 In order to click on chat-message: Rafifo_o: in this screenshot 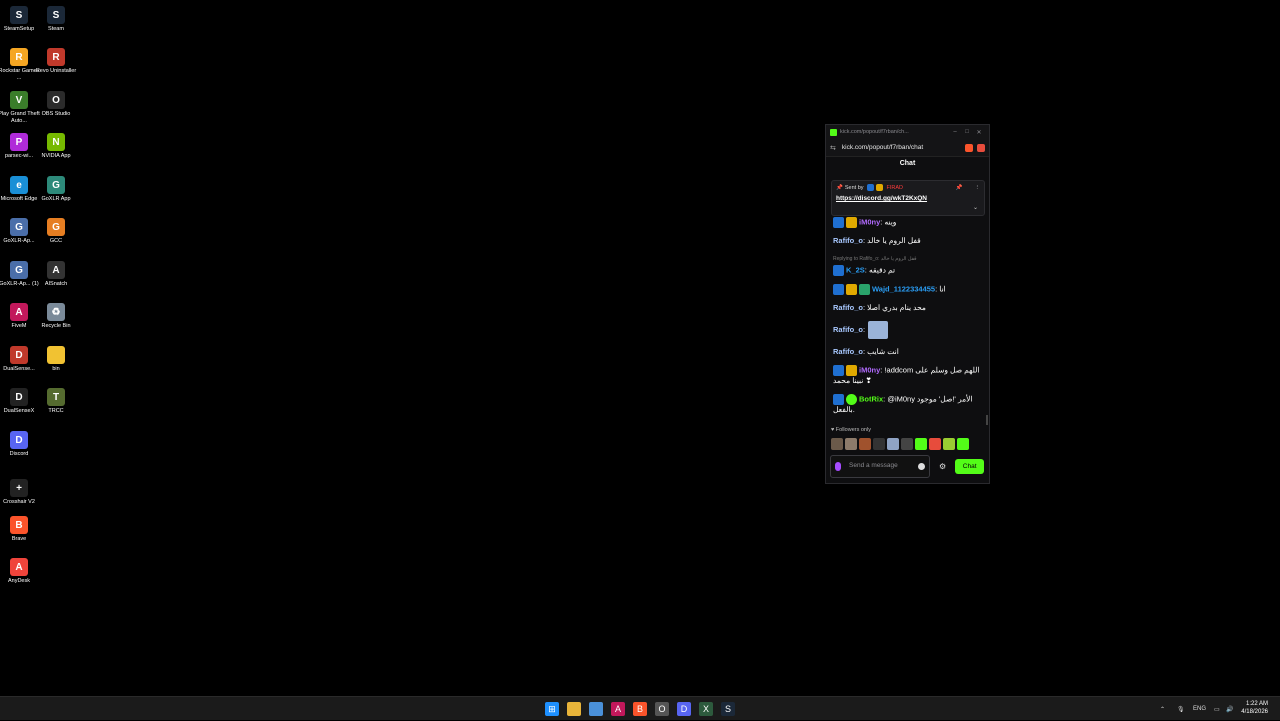, I will do `click(909, 330)`.